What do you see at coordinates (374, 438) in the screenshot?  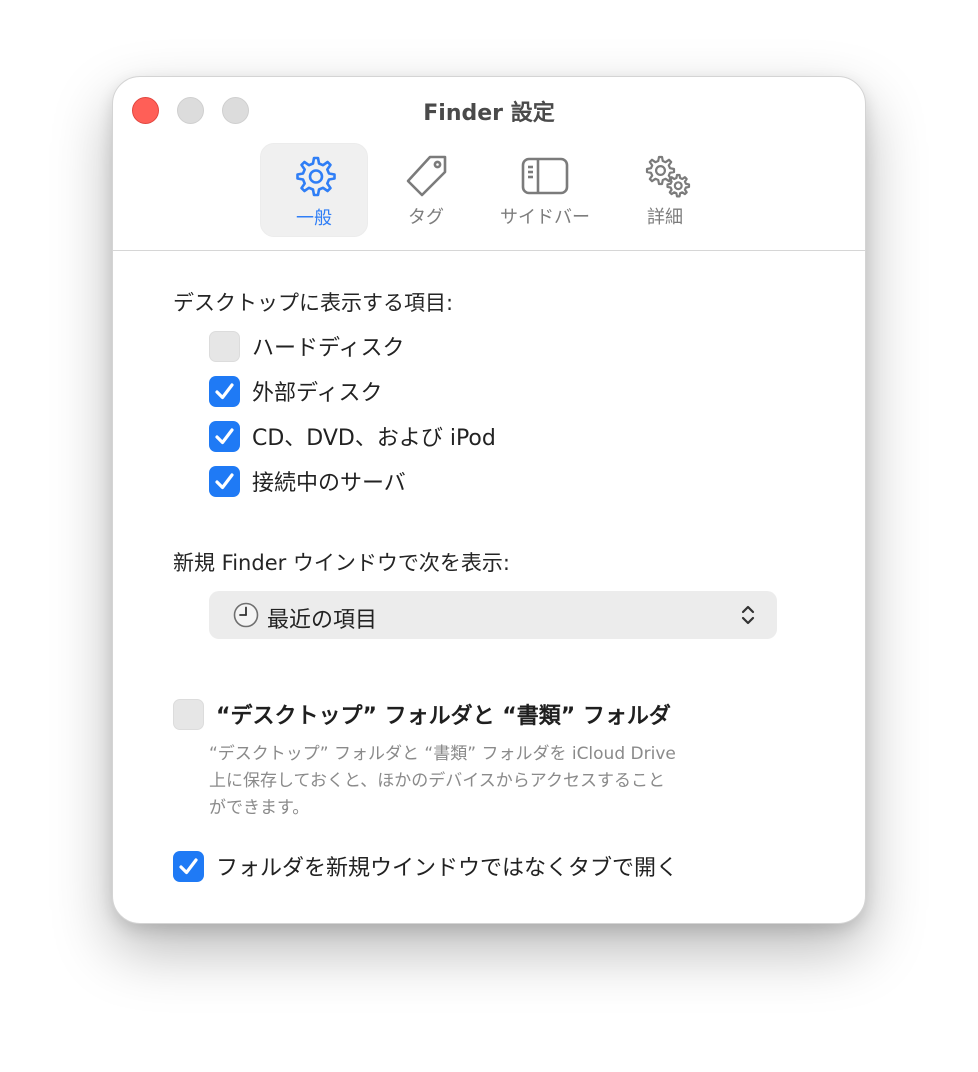 I see `cd-dvd-ipod-label: CD、DVD、および iPod` at bounding box center [374, 438].